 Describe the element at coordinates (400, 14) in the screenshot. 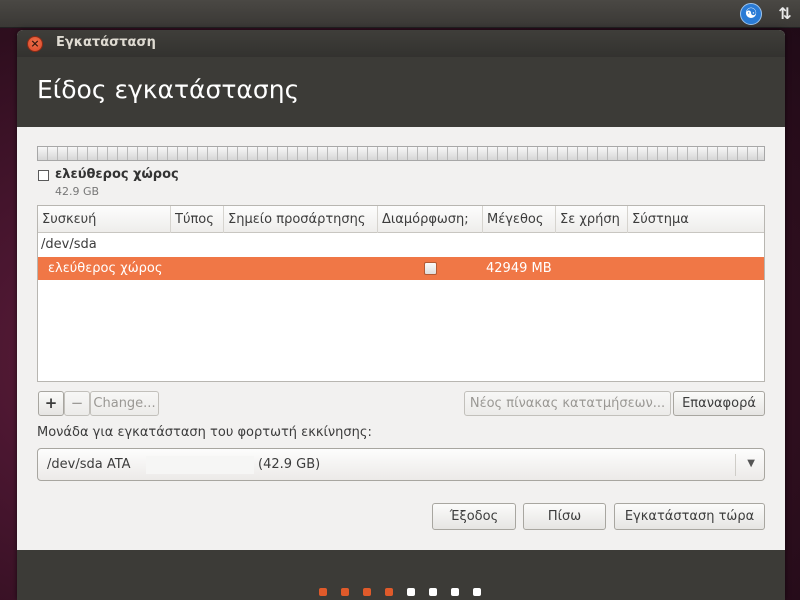

I see `top-panel: ☯ ⇅` at that location.